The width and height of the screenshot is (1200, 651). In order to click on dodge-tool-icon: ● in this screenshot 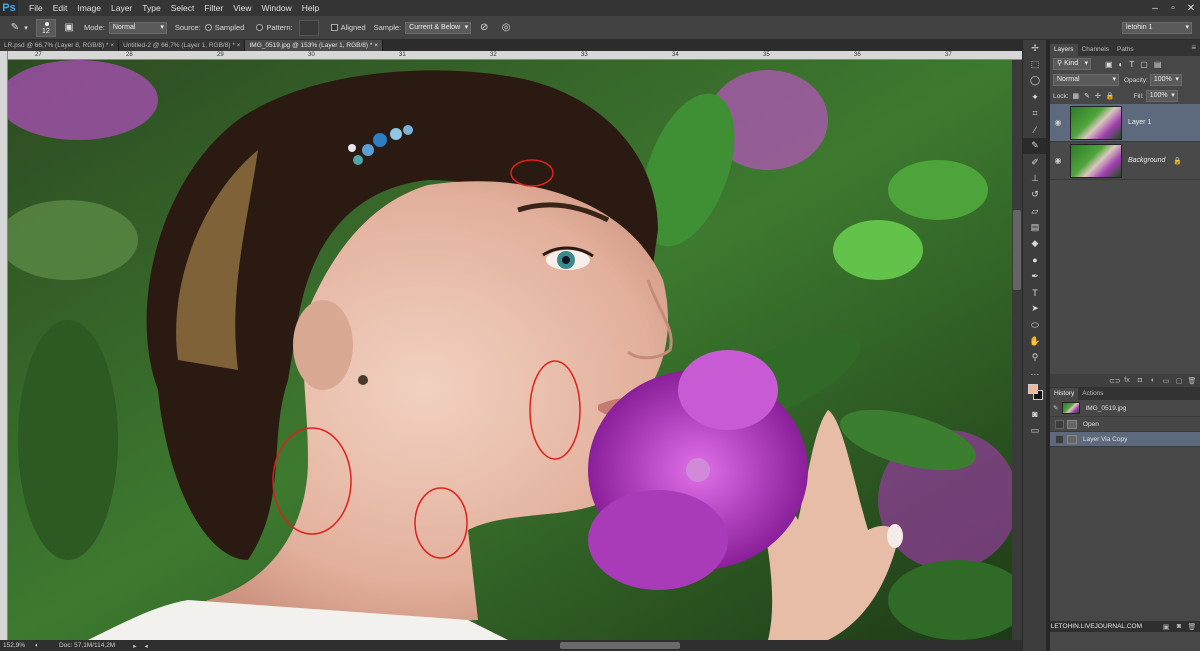, I will do `click(1035, 260)`.